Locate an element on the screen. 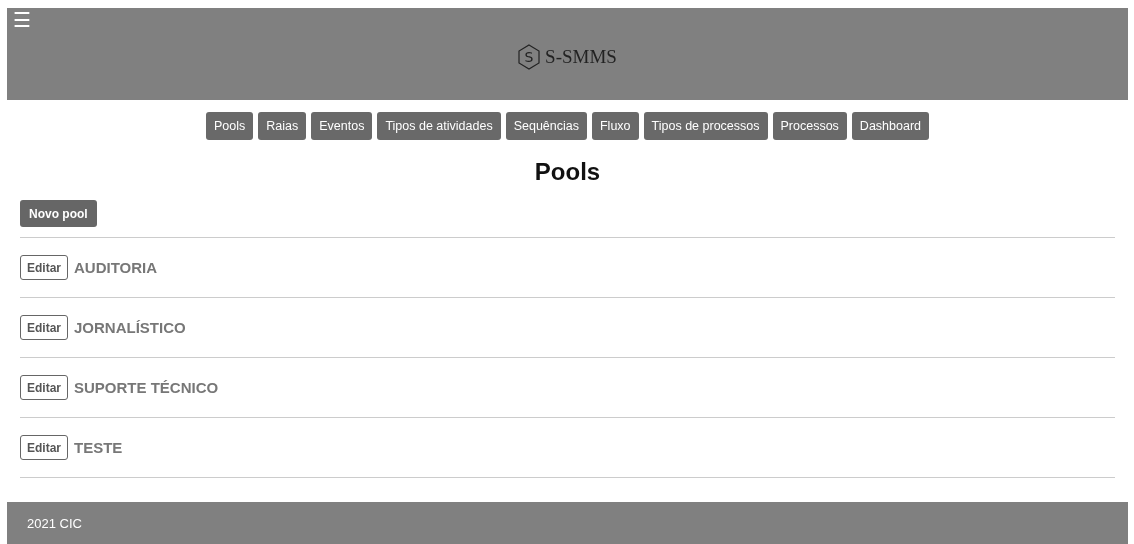 The width and height of the screenshot is (1134, 544). pool-name: AUDITORIA is located at coordinates (116, 267).